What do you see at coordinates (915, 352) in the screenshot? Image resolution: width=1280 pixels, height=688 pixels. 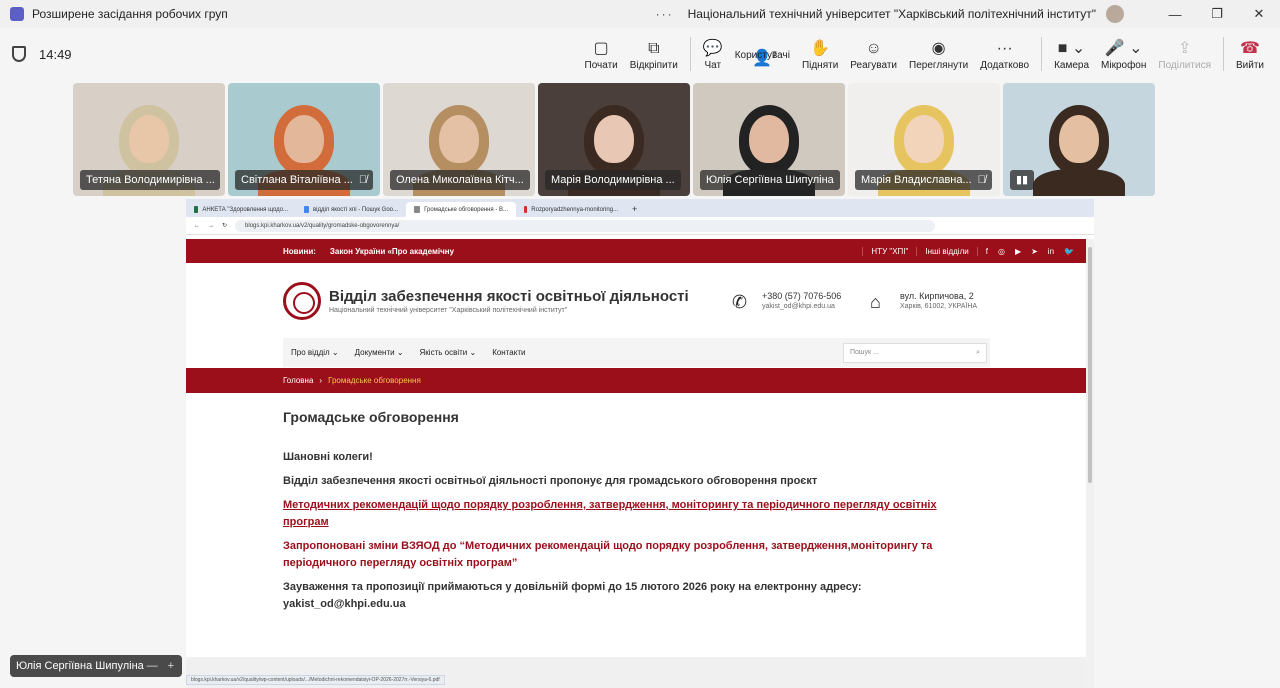 I see `site-search-input: Пошук ... ⌕` at bounding box center [915, 352].